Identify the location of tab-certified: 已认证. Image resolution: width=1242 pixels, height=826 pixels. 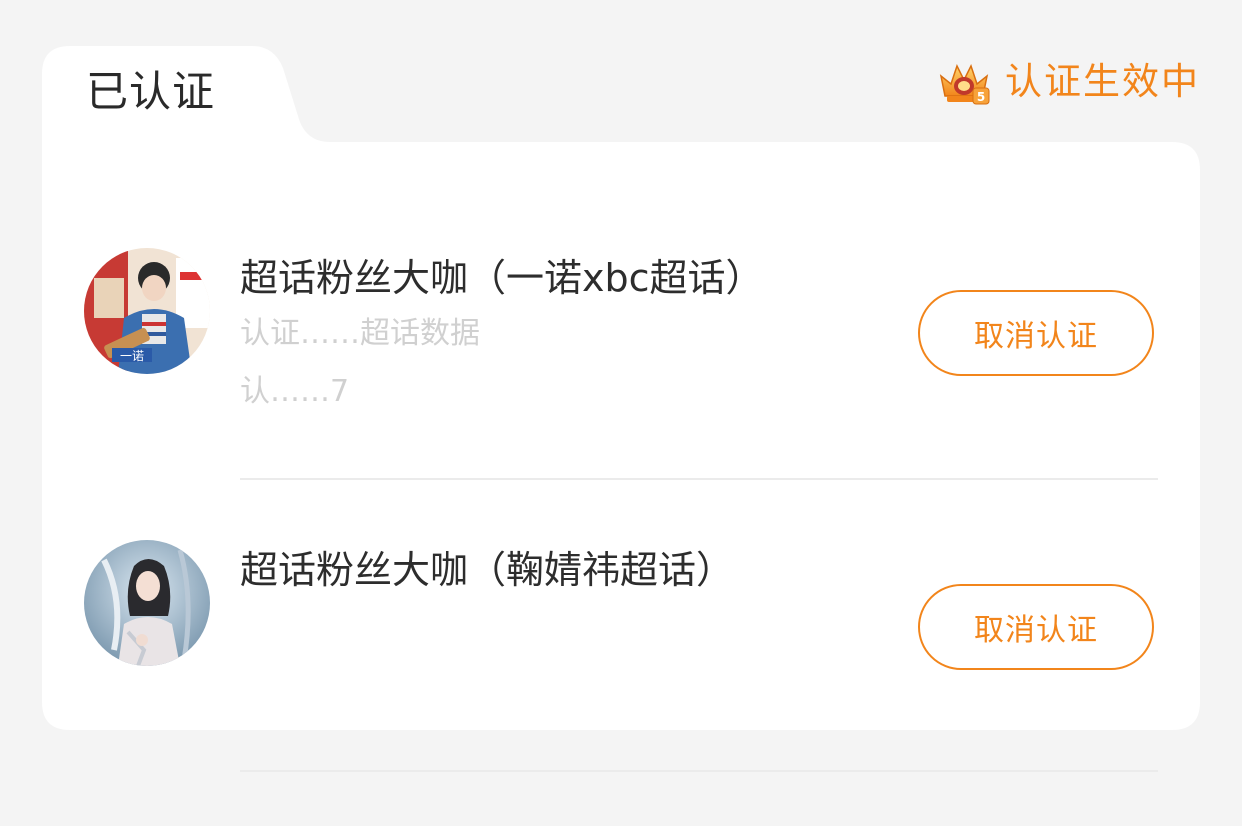
(150, 92).